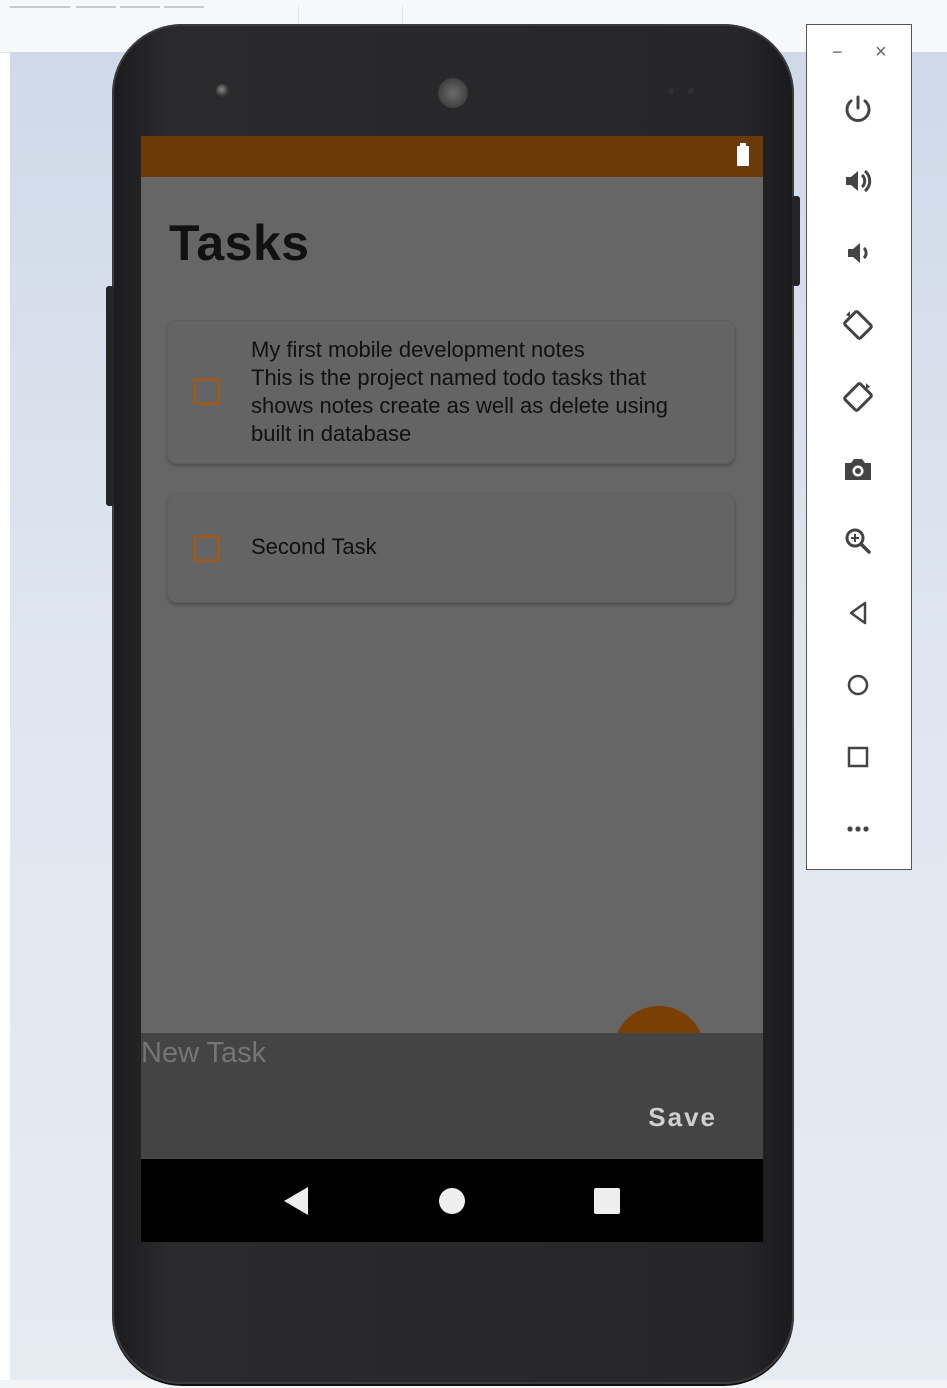  I want to click on volume-down-icon, so click(858, 253).